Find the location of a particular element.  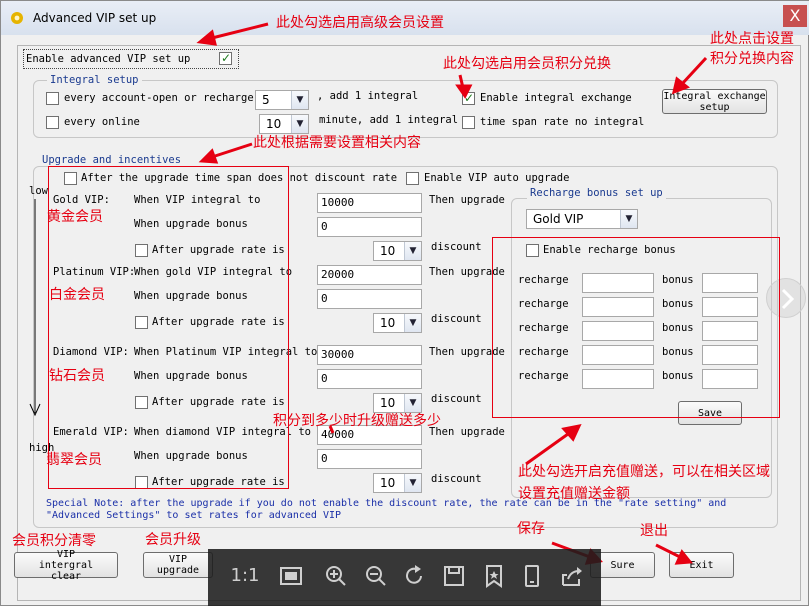

annotation-platinum: 白金会员 is located at coordinates (77, 295).